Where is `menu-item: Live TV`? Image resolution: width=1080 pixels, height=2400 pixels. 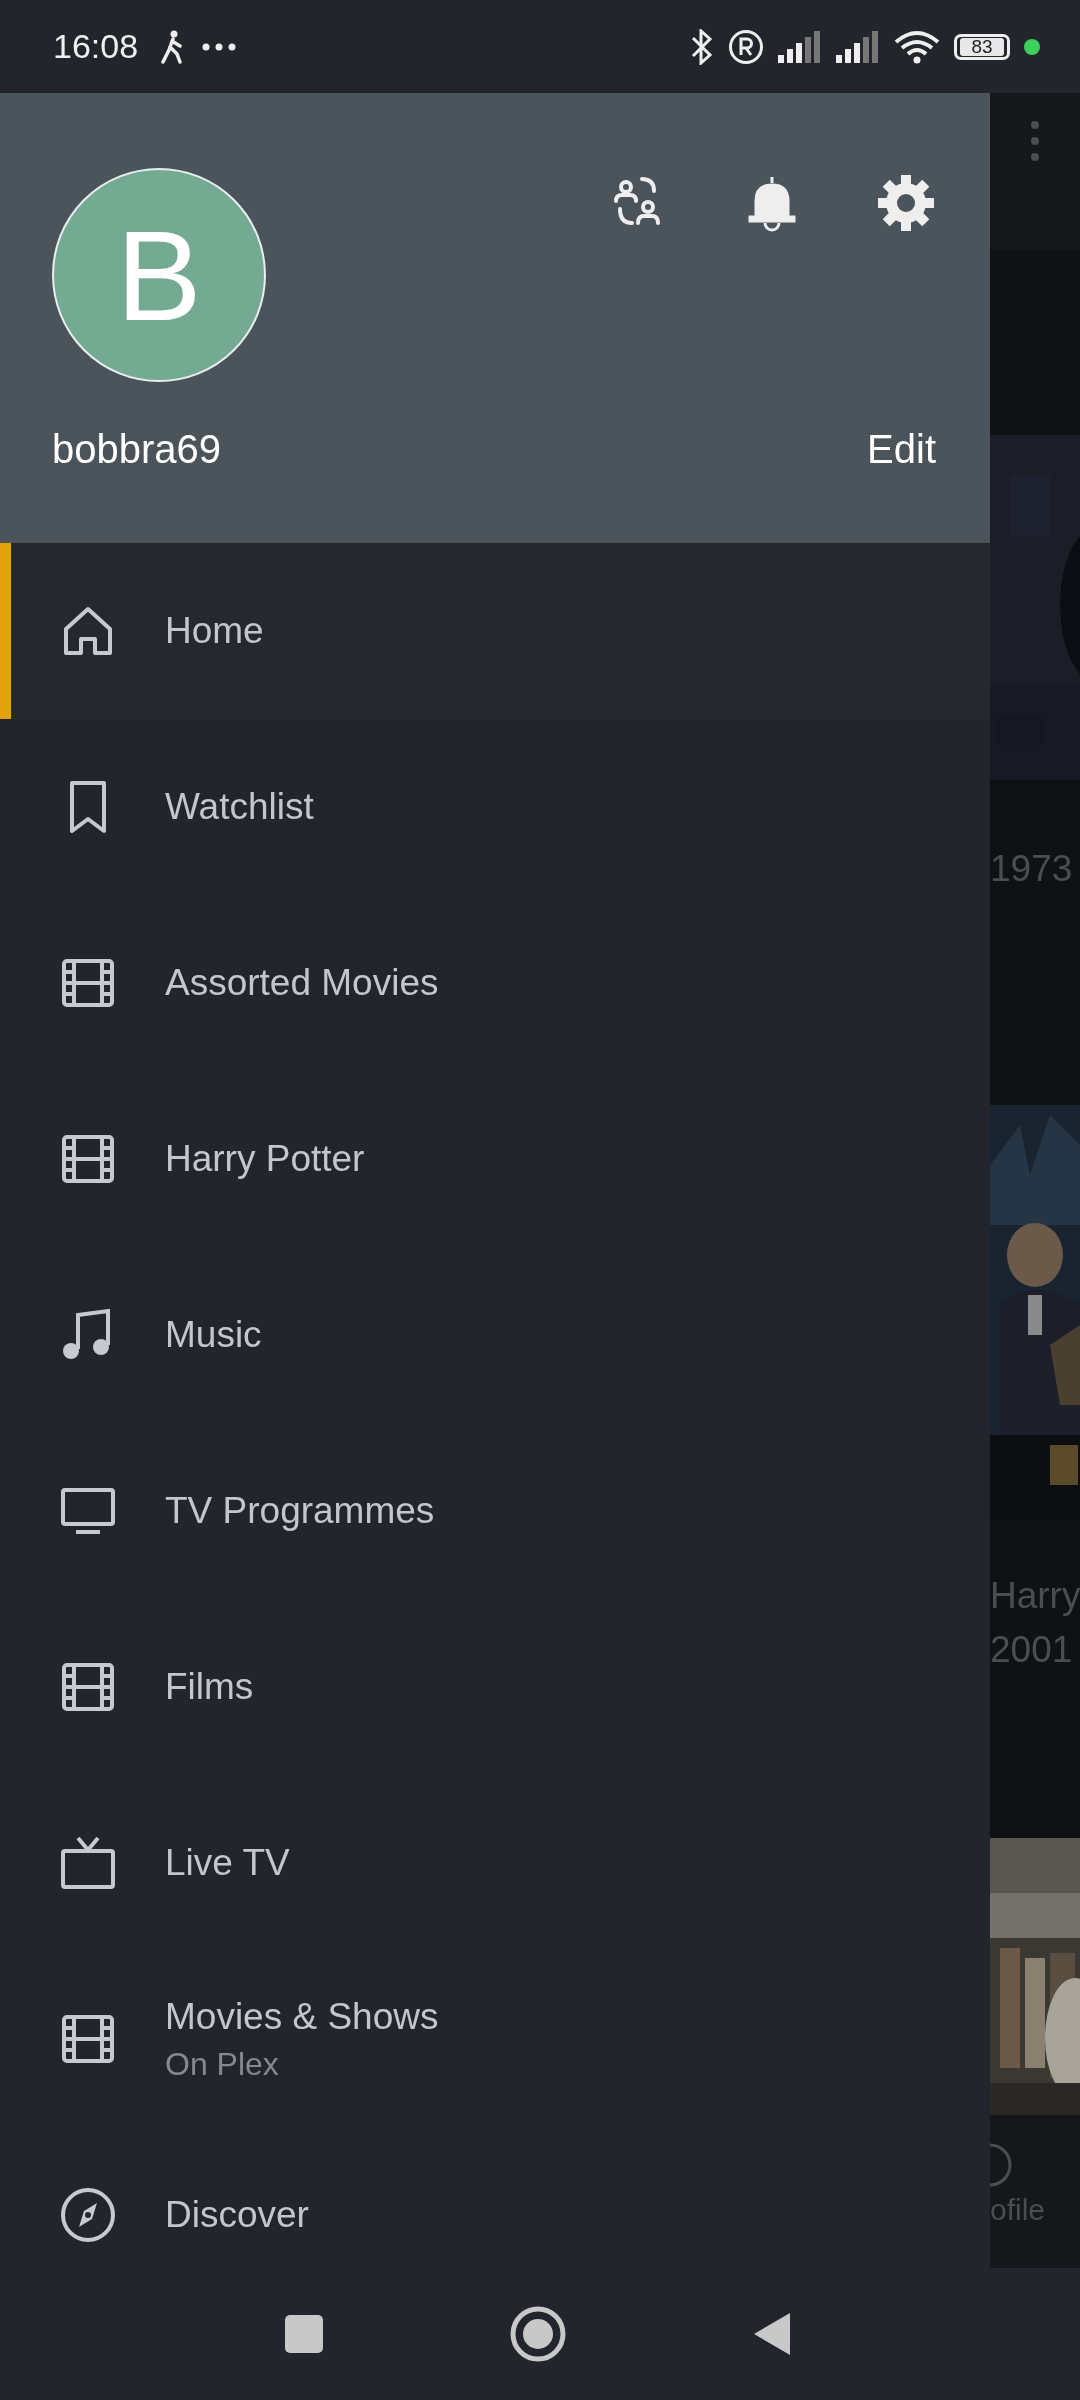 menu-item: Live TV is located at coordinates (495, 1863).